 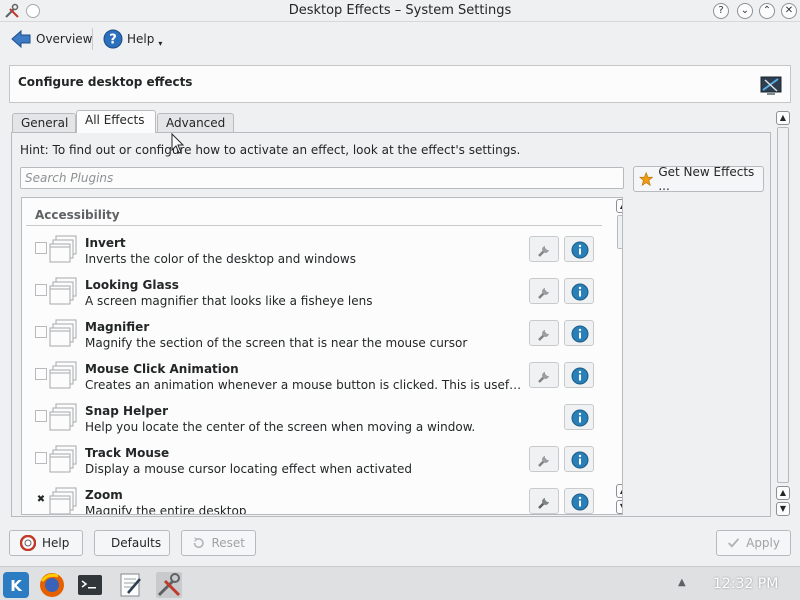 I want to click on tab-general: General, so click(x=44, y=123).